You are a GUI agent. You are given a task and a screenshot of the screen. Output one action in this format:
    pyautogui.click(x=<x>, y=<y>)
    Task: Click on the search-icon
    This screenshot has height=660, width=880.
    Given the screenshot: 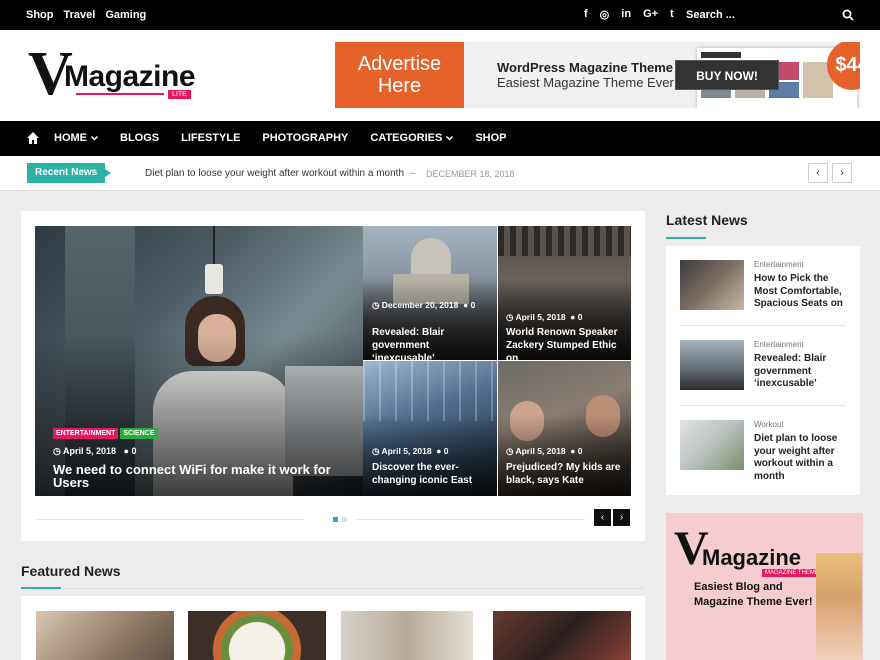 What is the action you would take?
    pyautogui.click(x=848, y=15)
    